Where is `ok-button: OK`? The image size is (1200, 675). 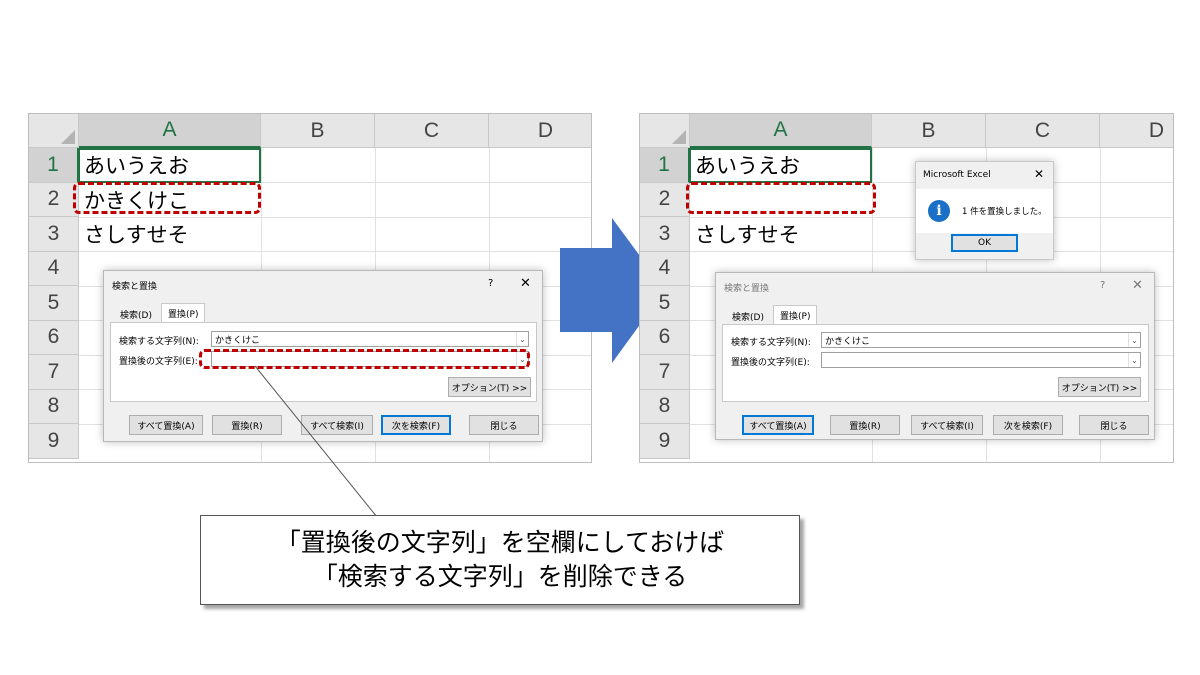
ok-button: OK is located at coordinates (984, 243).